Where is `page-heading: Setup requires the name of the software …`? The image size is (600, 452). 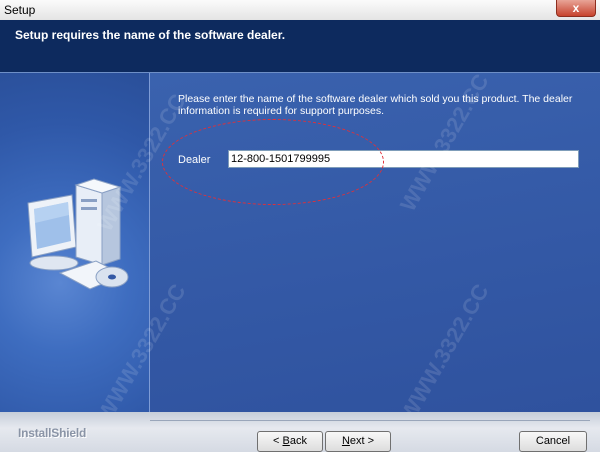
page-heading: Setup requires the name of the software … is located at coordinates (150, 35).